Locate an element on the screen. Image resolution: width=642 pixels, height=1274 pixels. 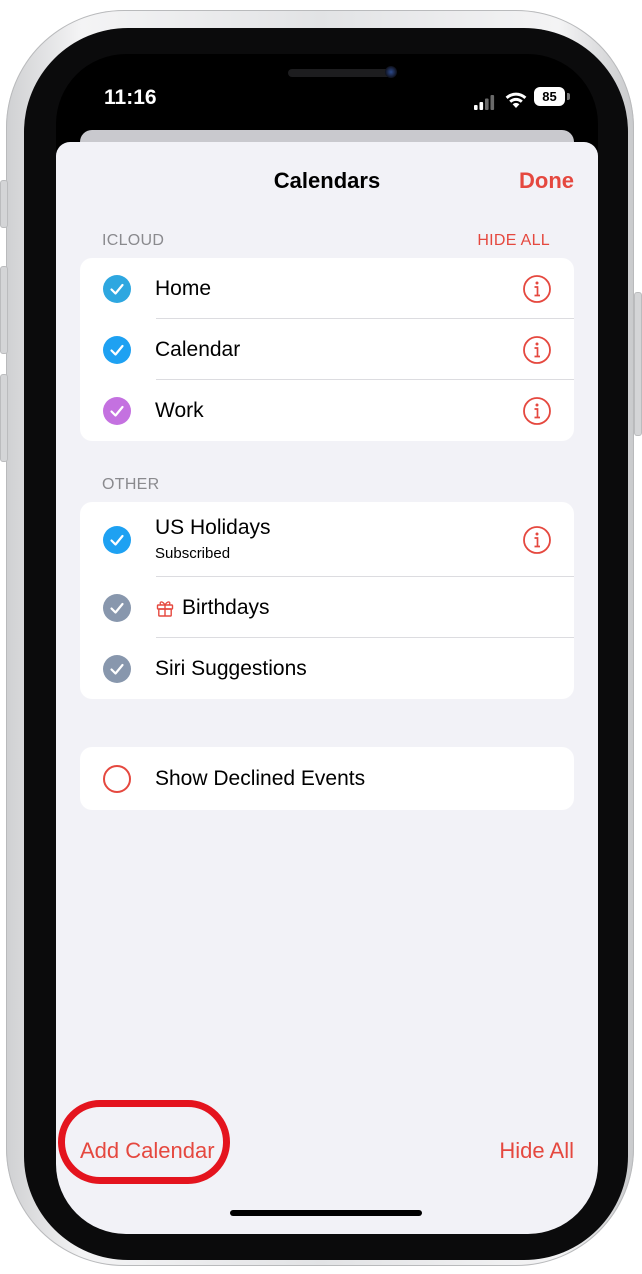
volume-up-button is located at coordinates (4, 310).